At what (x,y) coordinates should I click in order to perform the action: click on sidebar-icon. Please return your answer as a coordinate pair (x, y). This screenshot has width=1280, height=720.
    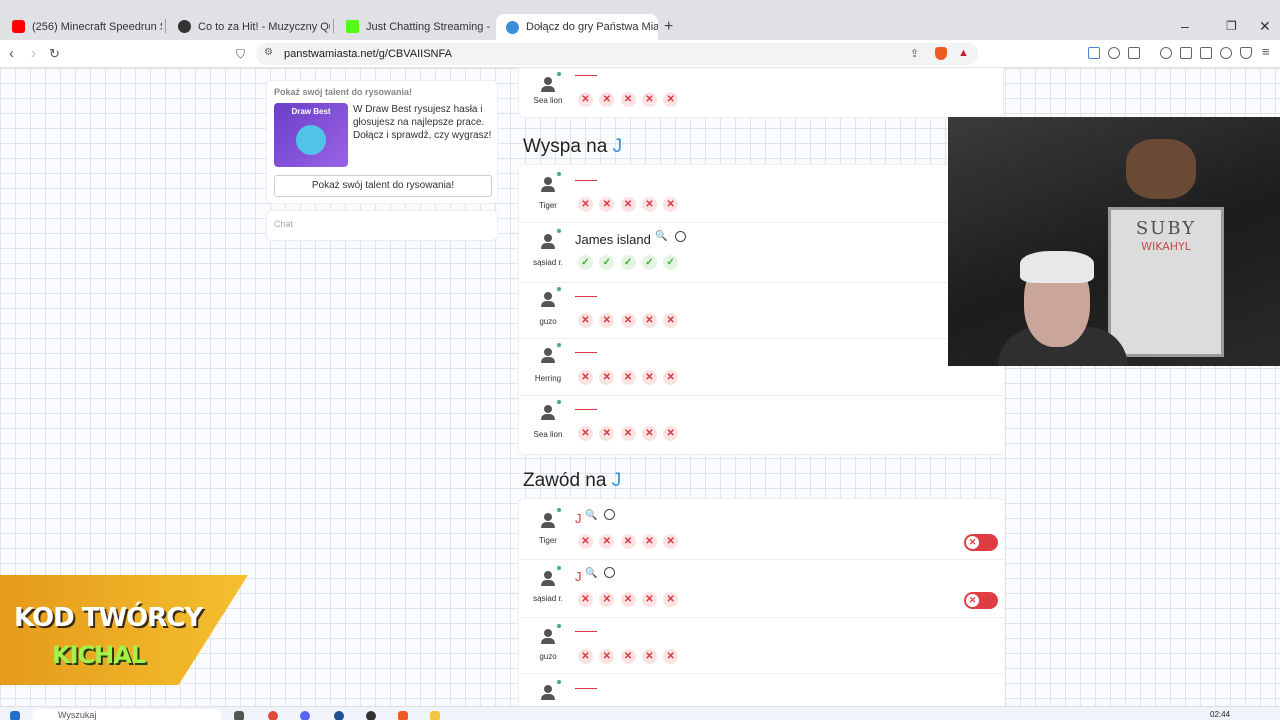
    Looking at the image, I should click on (1186, 53).